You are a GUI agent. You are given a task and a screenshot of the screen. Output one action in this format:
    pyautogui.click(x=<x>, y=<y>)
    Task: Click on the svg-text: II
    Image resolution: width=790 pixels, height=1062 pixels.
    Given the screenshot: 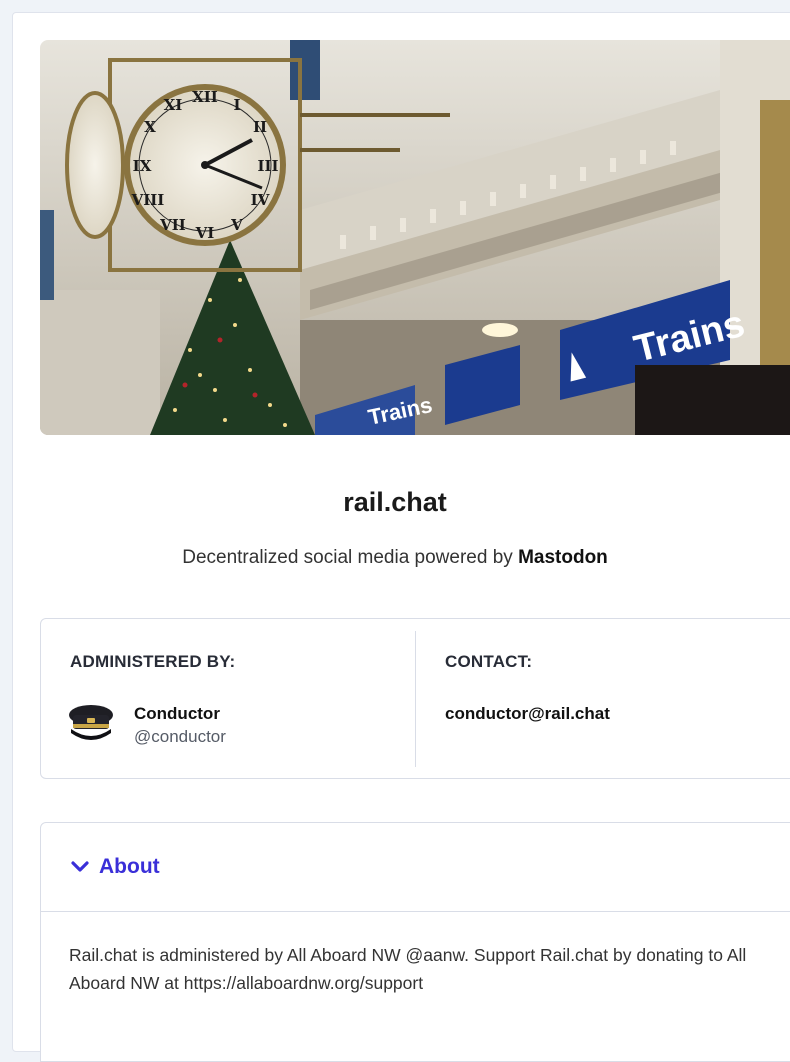 What is the action you would take?
    pyautogui.click(x=260, y=127)
    